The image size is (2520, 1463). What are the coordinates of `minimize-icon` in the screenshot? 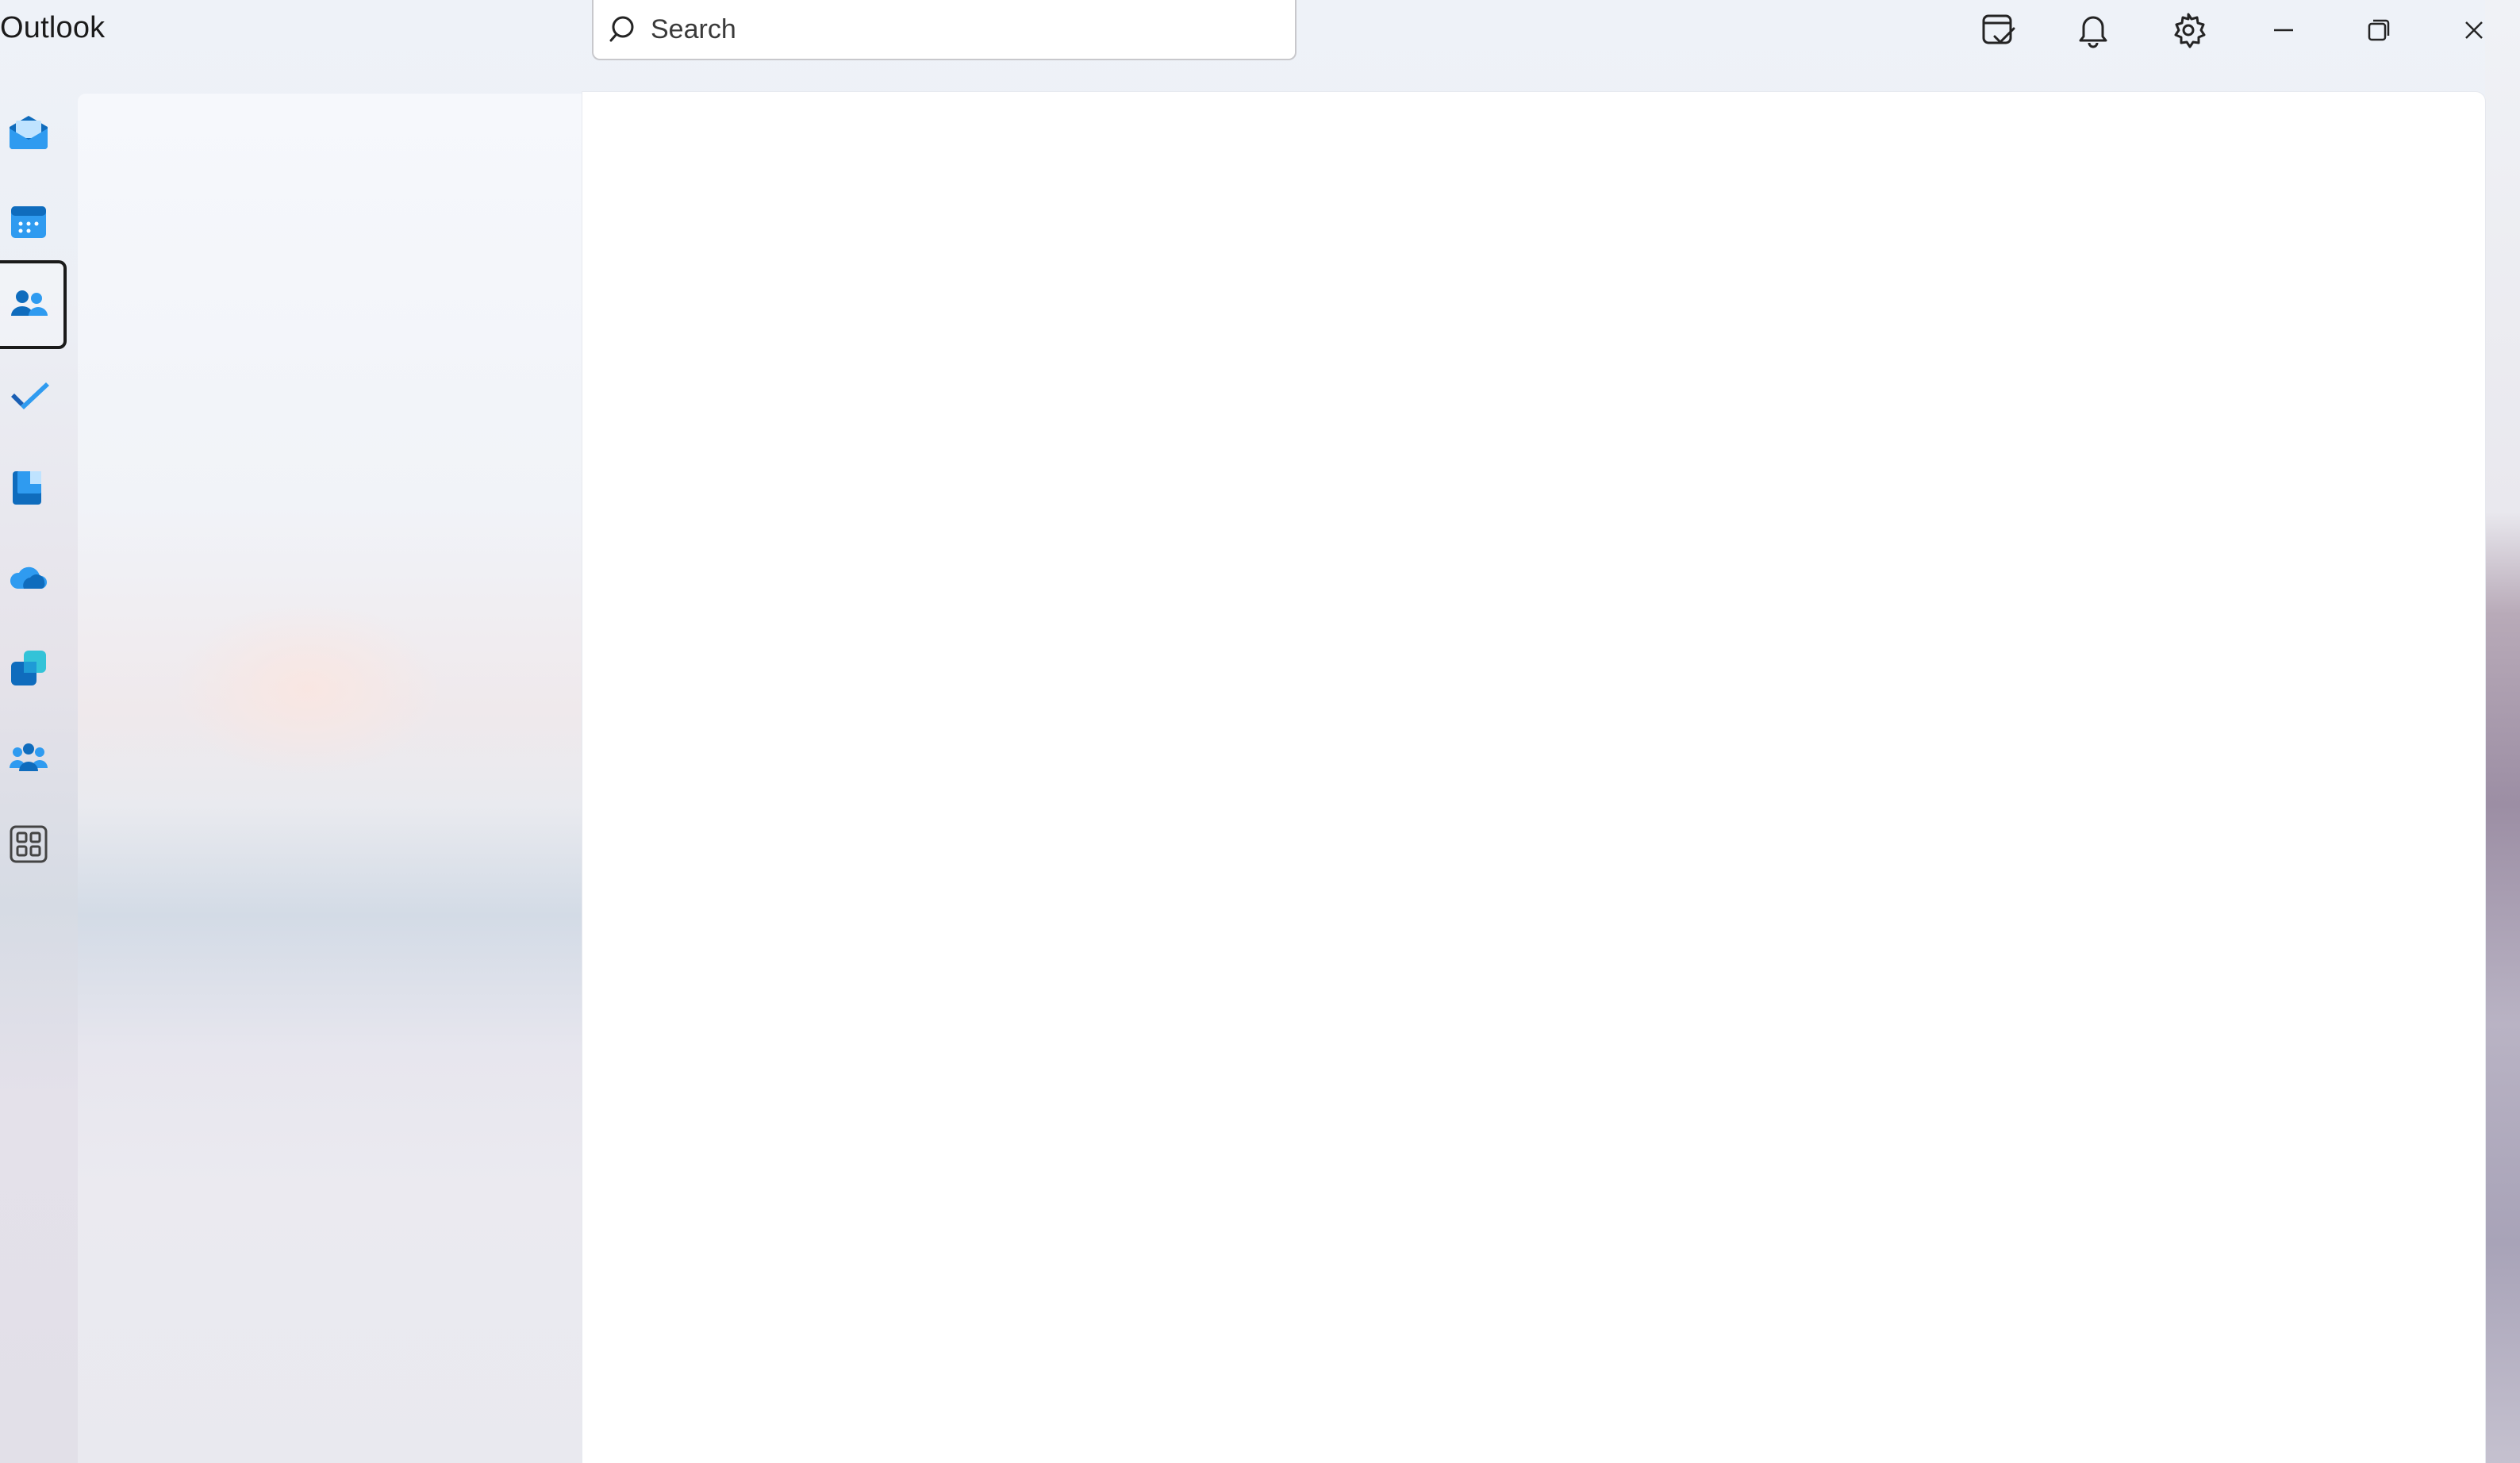 It's located at (2283, 32).